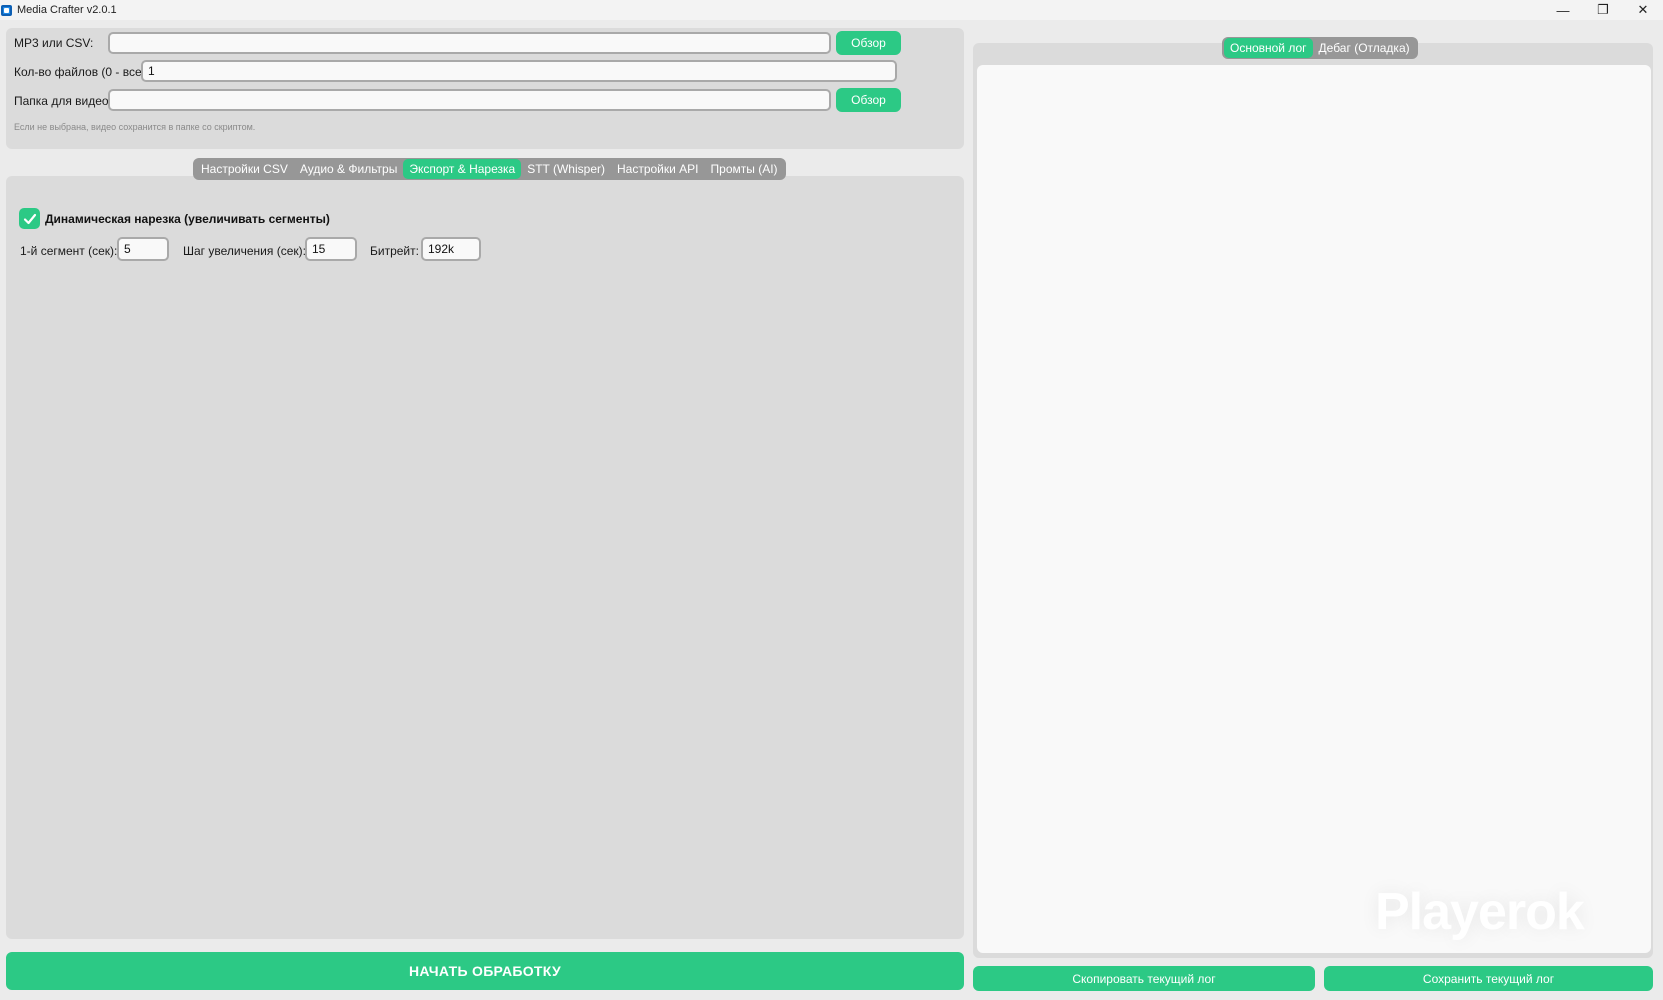 This screenshot has width=1663, height=1000. I want to click on video-folder-browse-button: Обзор, so click(868, 100).